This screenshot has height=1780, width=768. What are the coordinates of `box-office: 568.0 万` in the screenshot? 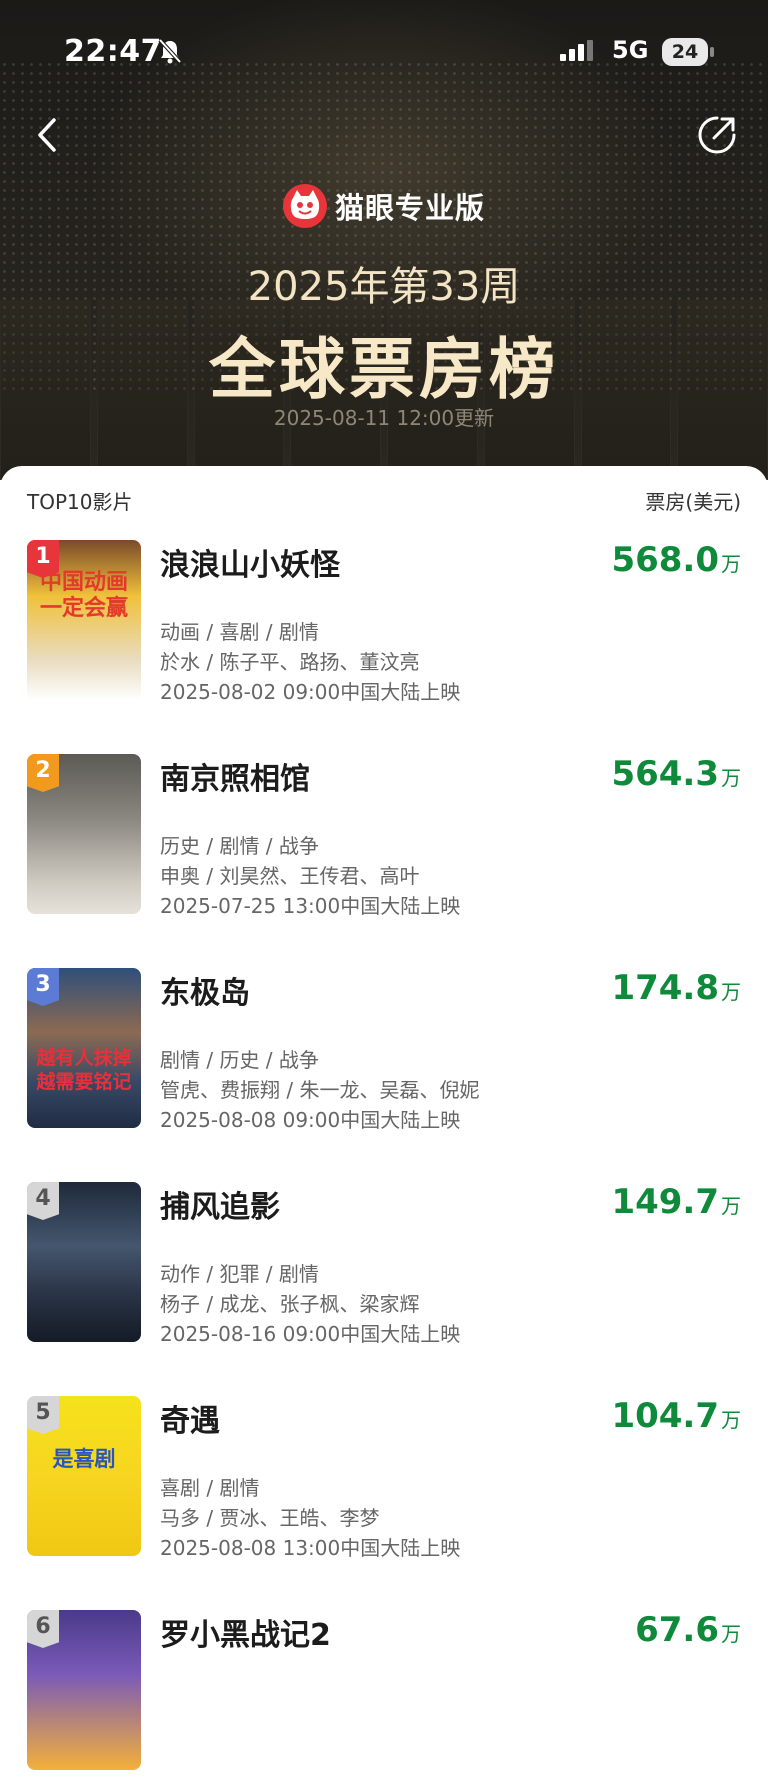 It's located at (676, 560).